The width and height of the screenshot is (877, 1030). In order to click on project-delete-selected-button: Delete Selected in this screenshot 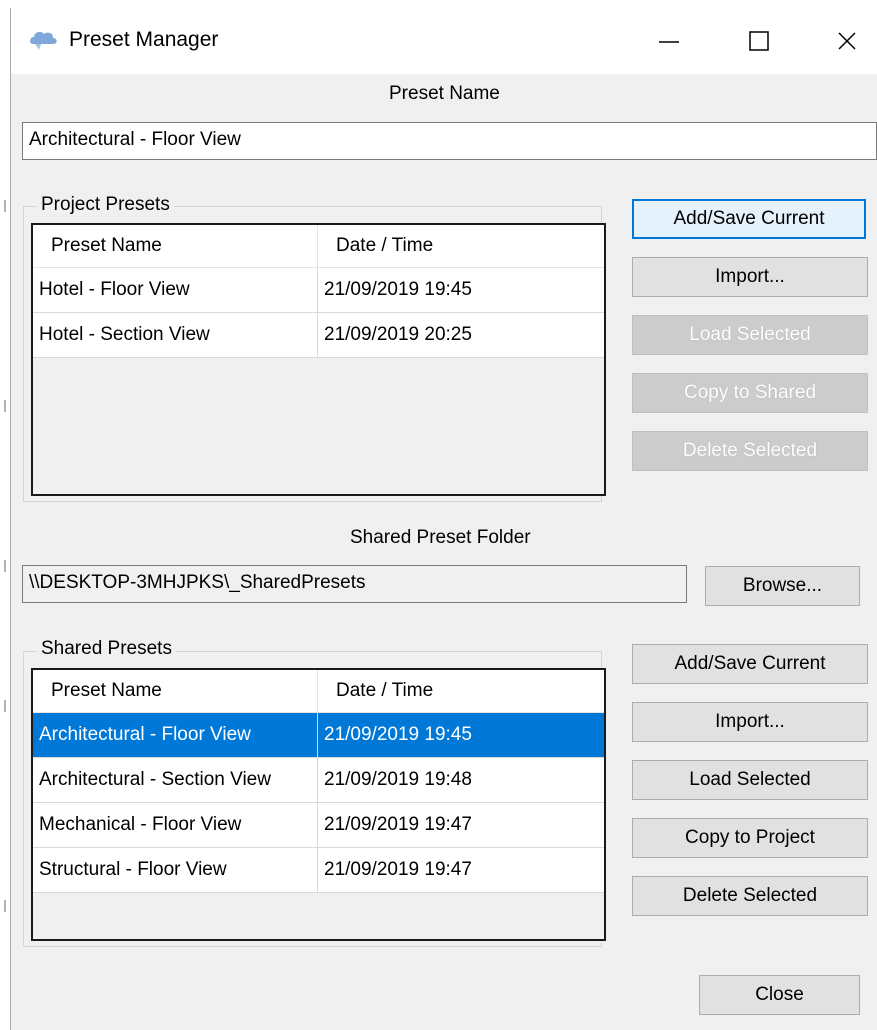, I will do `click(750, 451)`.